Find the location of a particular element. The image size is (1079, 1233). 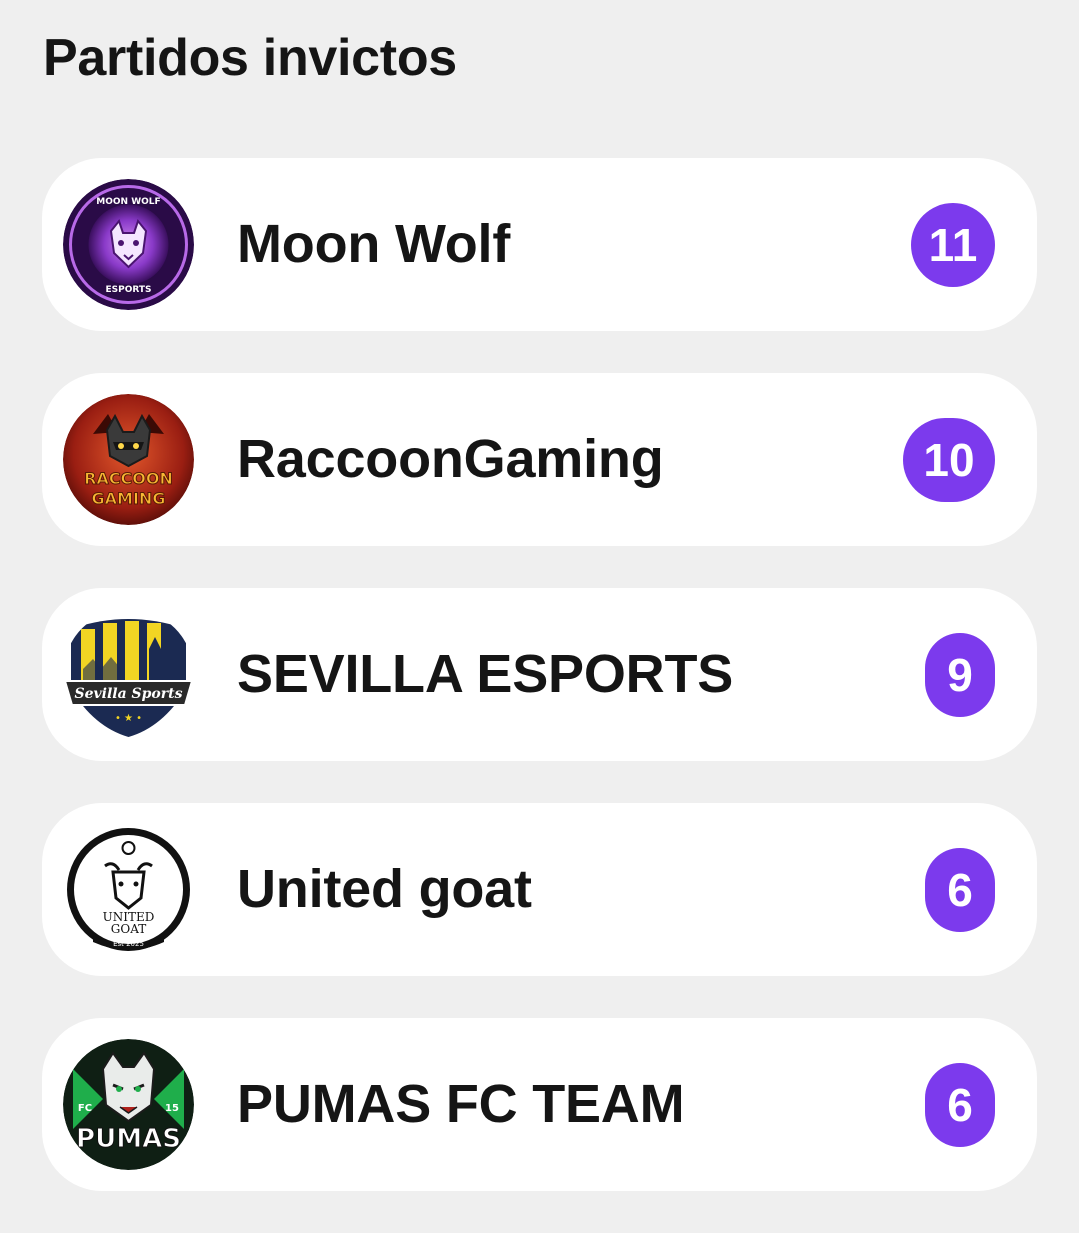

team-name: PUMAS FC TEAM is located at coordinates (461, 1104).